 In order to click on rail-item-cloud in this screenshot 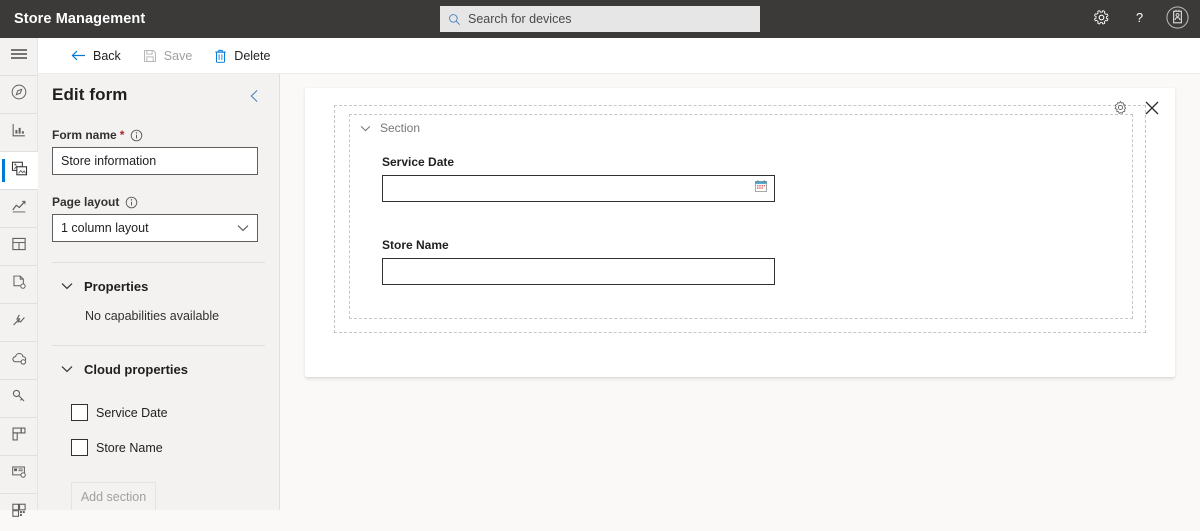, I will do `click(19, 360)`.